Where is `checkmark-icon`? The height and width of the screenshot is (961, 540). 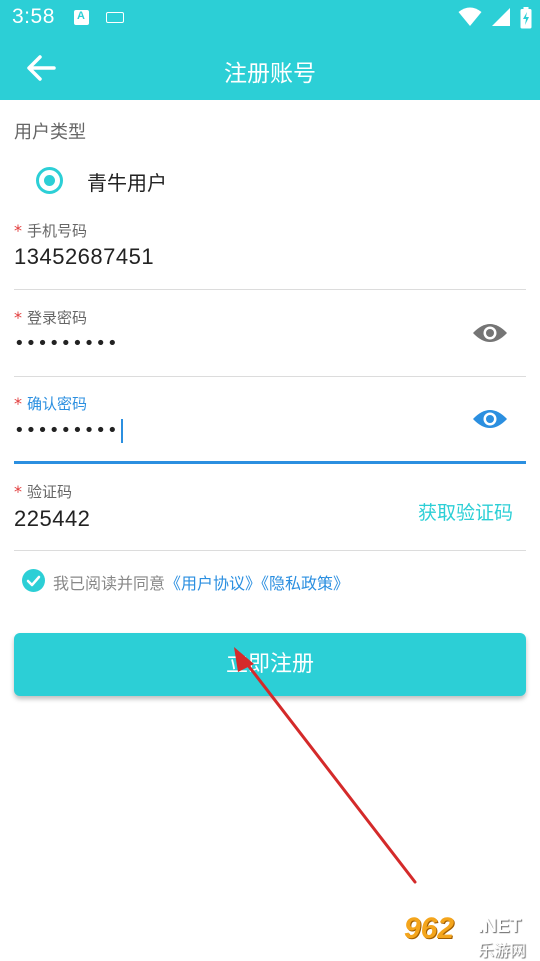 checkmark-icon is located at coordinates (33, 581).